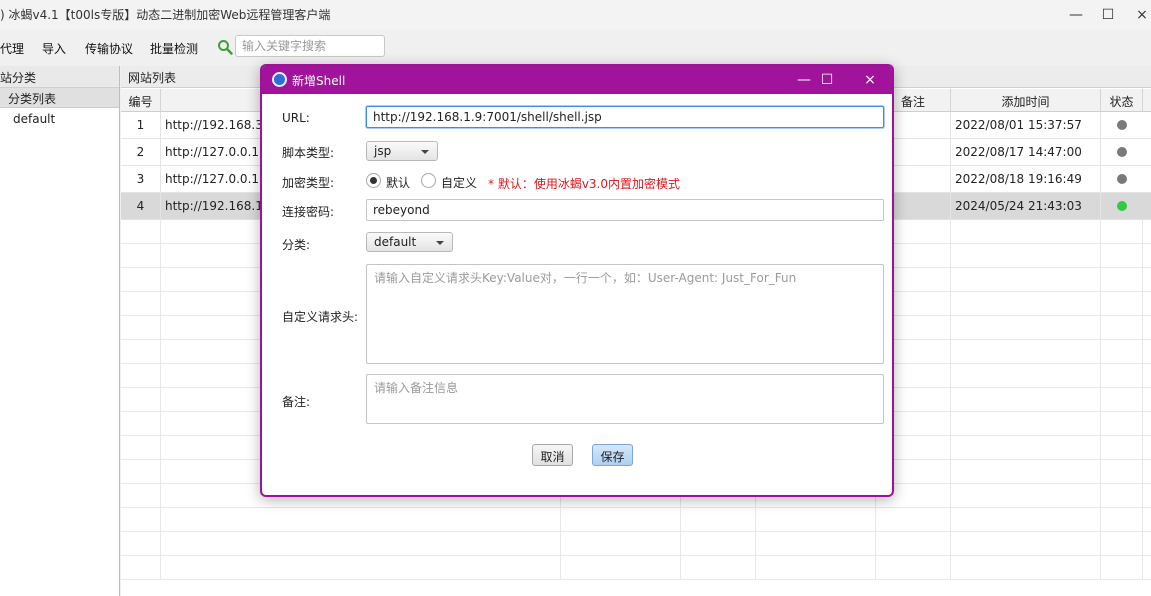  Describe the element at coordinates (428, 180) in the screenshot. I see `encrypt-custom-radio` at that location.